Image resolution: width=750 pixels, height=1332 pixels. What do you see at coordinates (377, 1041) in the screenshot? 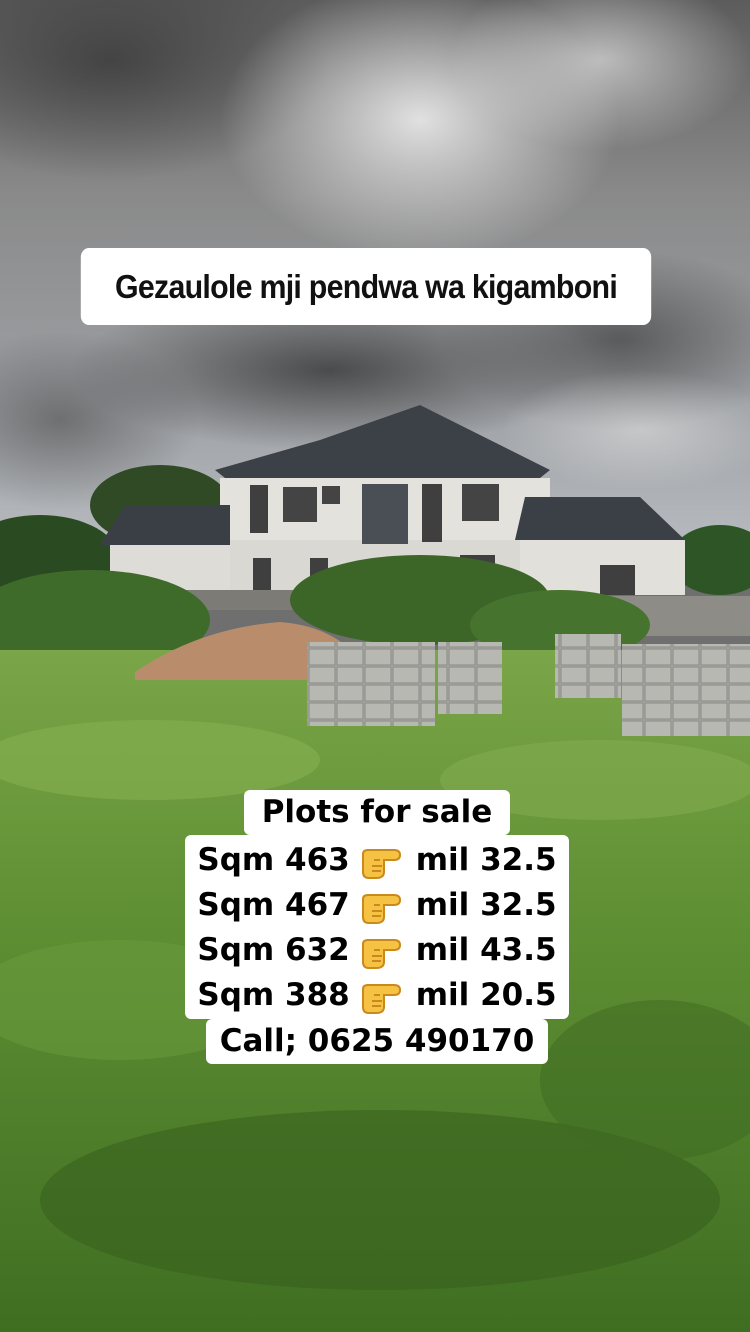
I see `contact-line: Call; 0625 490170` at bounding box center [377, 1041].